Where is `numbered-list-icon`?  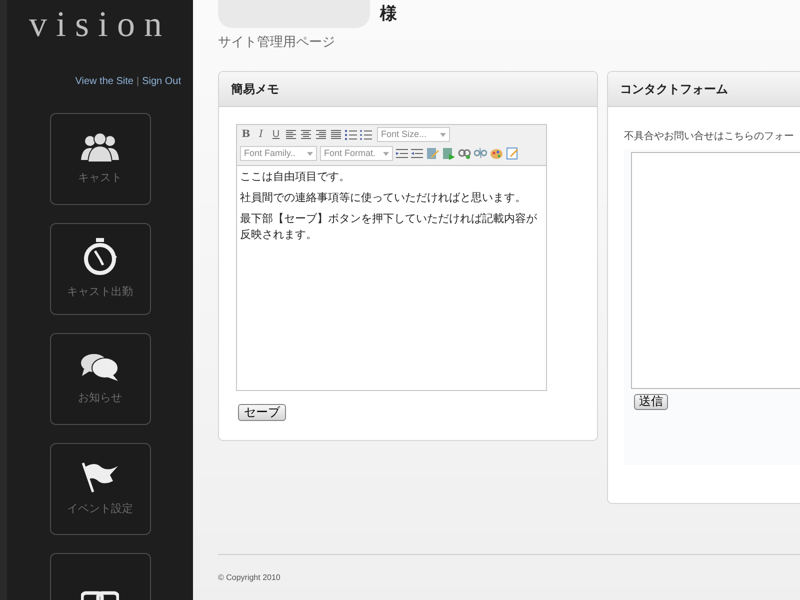 numbered-list-icon is located at coordinates (351, 134).